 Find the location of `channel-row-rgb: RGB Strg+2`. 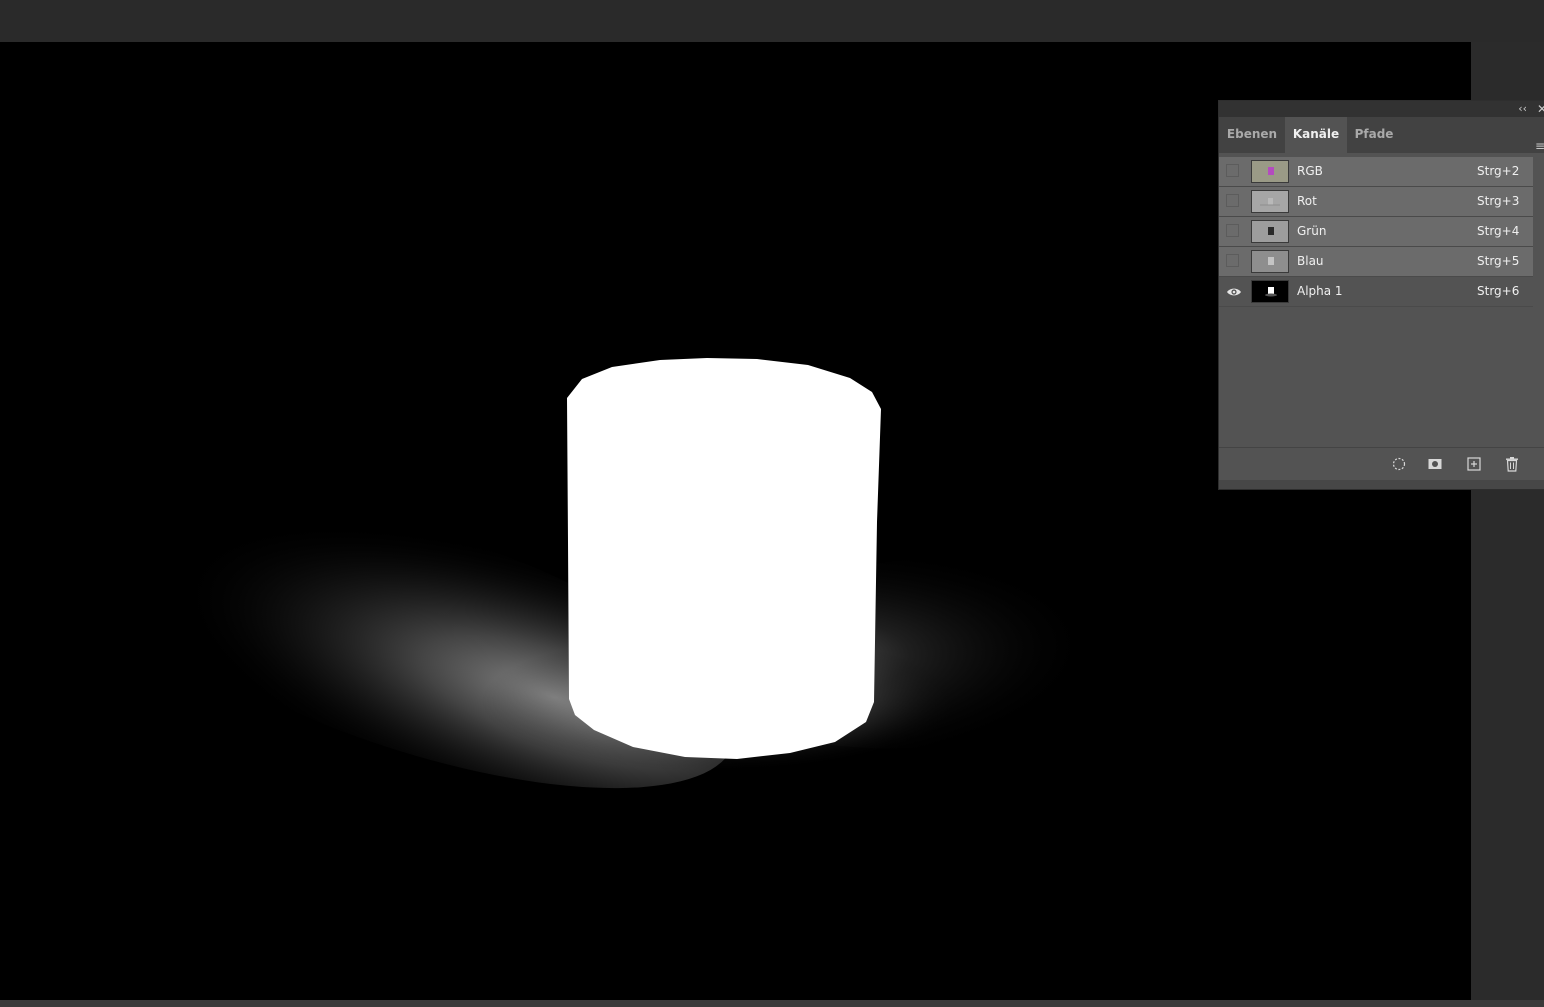

channel-row-rgb: RGB Strg+2 is located at coordinates (1376, 172).